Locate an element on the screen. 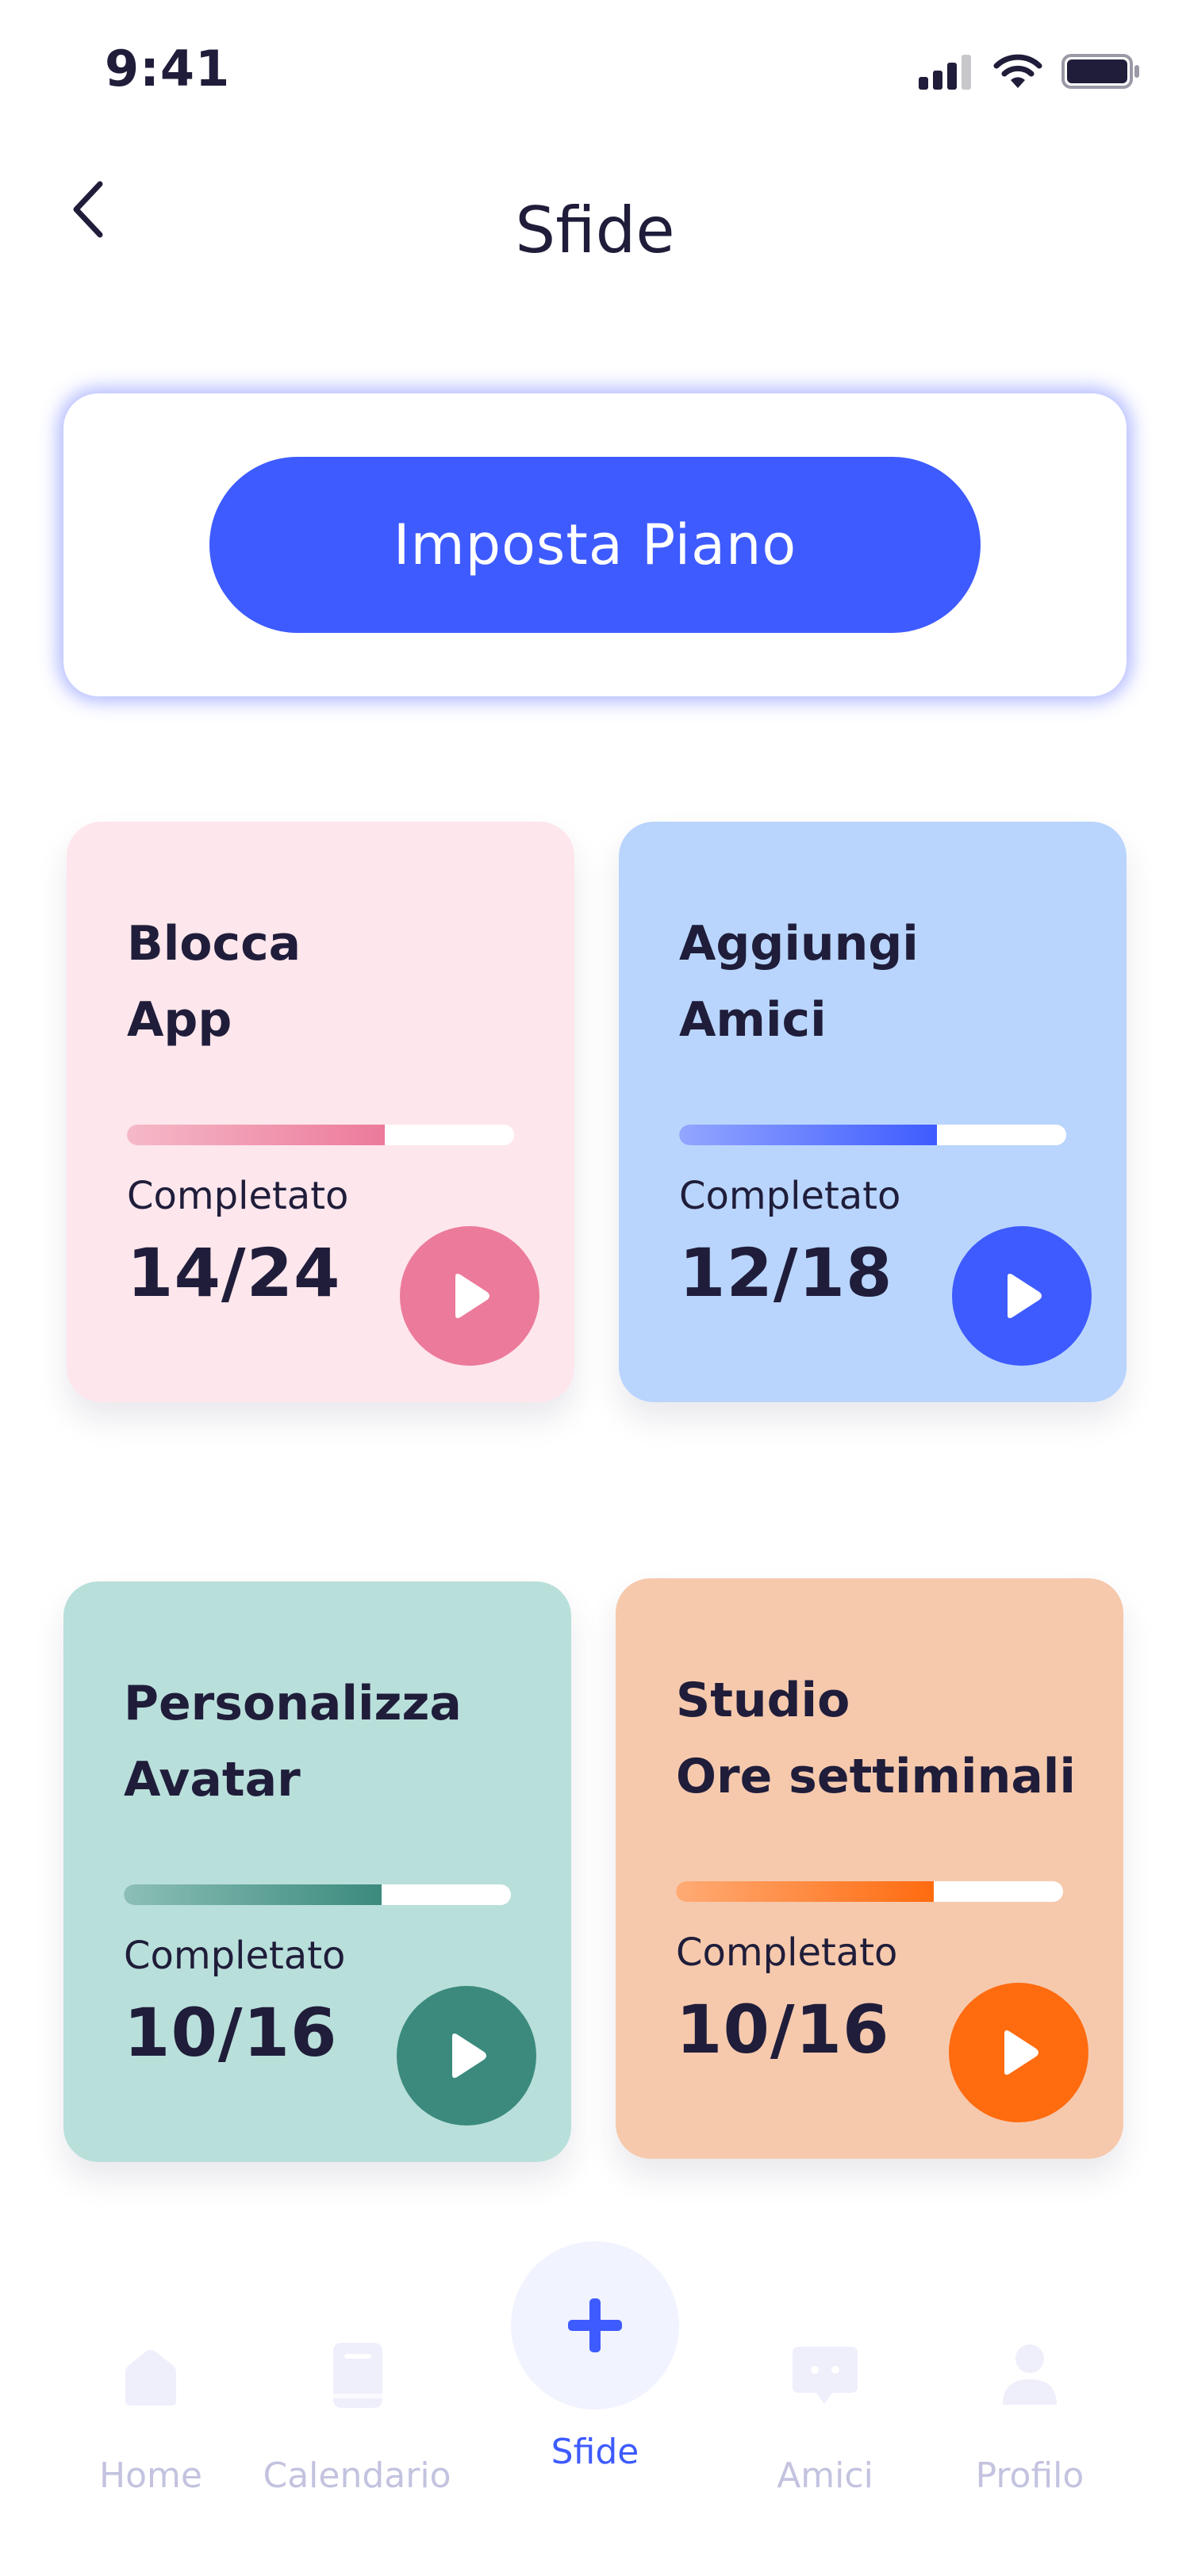  home-icon is located at coordinates (150, 2375).